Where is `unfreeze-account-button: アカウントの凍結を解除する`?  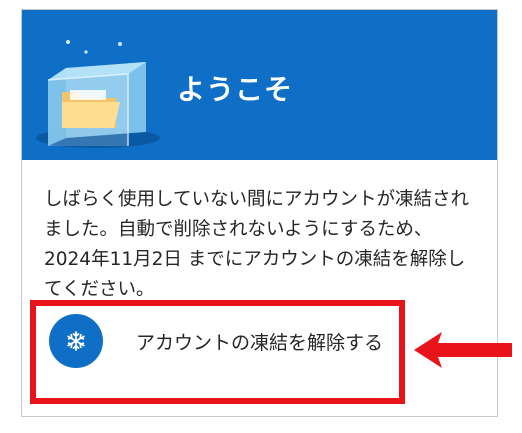
unfreeze-account-button: アカウントの凍結を解除する is located at coordinates (221, 342).